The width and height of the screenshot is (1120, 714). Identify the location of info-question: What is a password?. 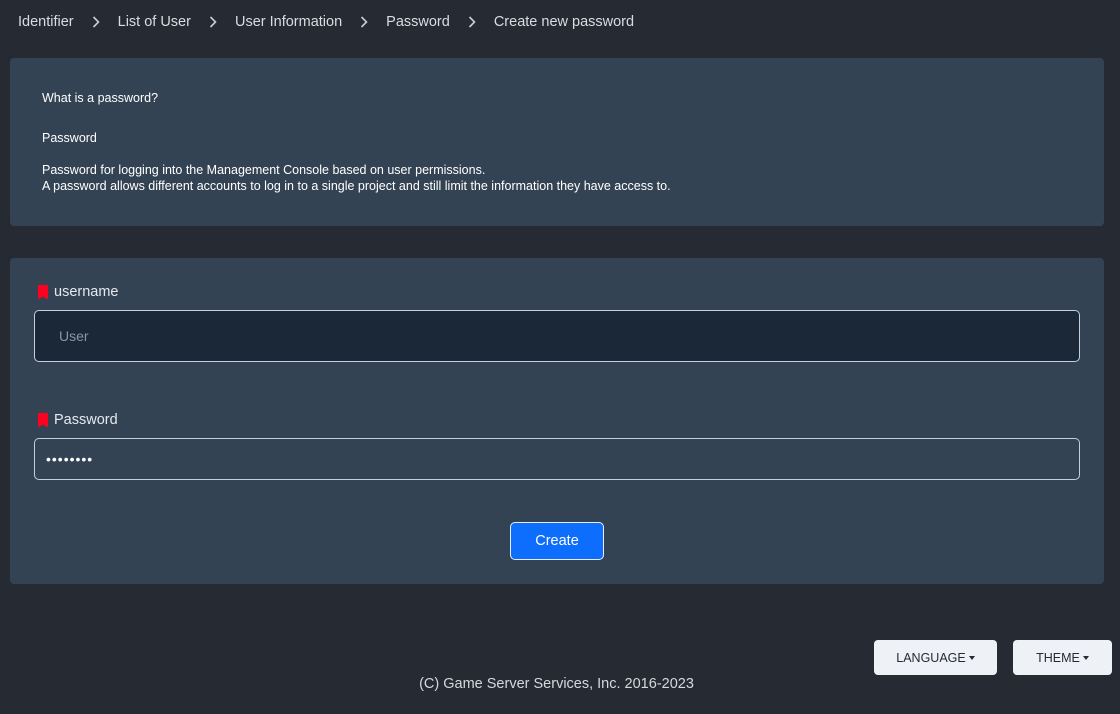
(100, 98).